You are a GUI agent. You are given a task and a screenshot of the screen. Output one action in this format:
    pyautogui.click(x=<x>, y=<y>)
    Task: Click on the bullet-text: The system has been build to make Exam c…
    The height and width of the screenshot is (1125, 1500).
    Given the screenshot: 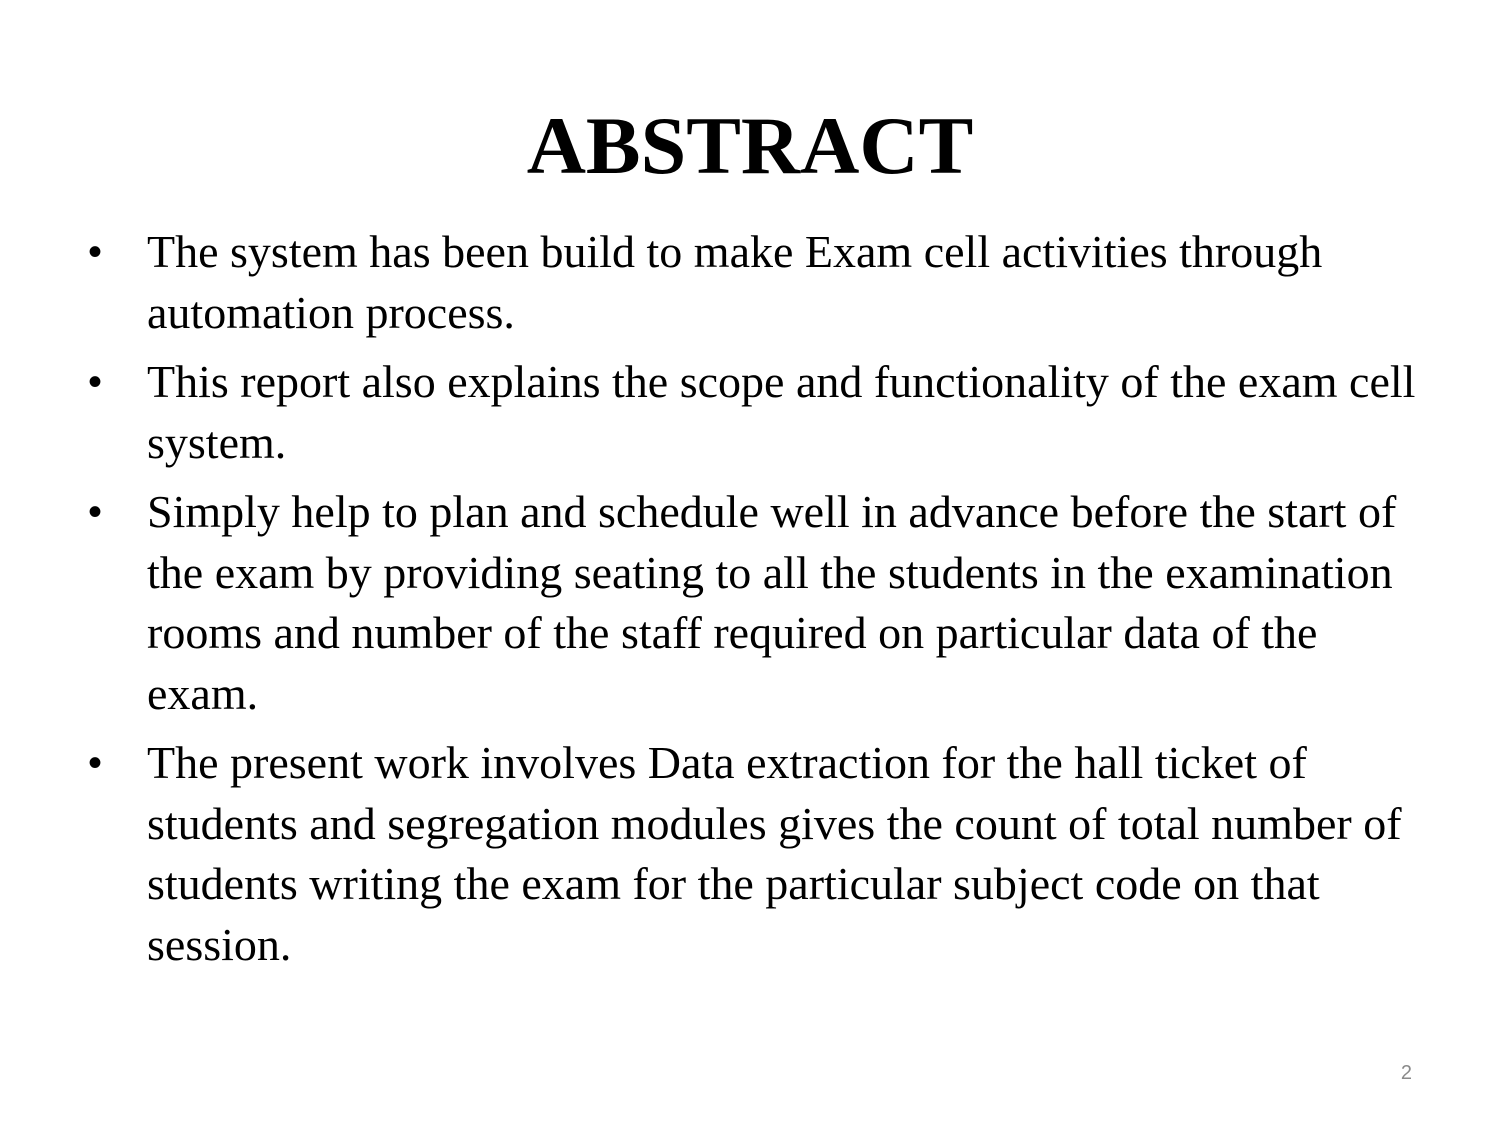 What is the action you would take?
    pyautogui.click(x=735, y=282)
    